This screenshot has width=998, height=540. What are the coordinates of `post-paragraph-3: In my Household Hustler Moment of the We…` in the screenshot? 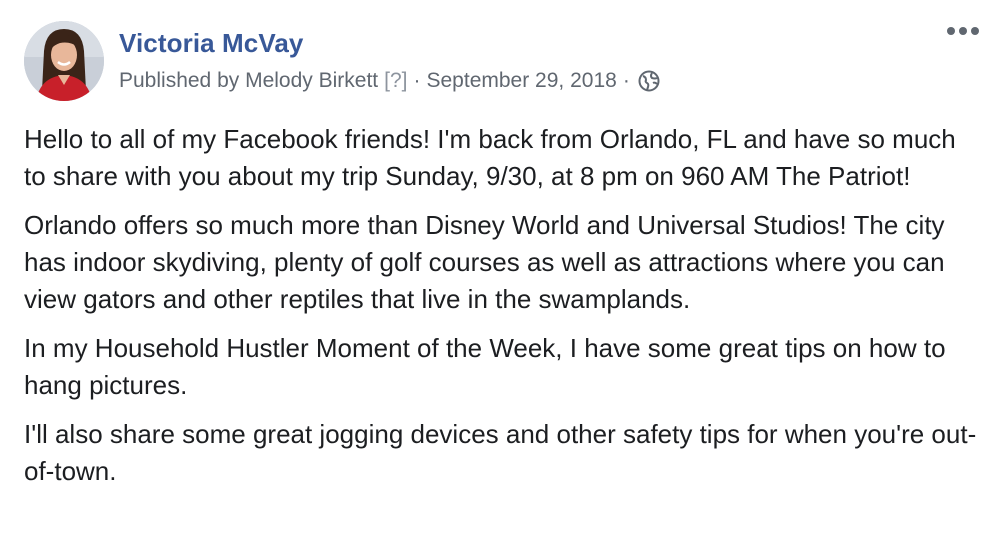 It's located at (485, 366).